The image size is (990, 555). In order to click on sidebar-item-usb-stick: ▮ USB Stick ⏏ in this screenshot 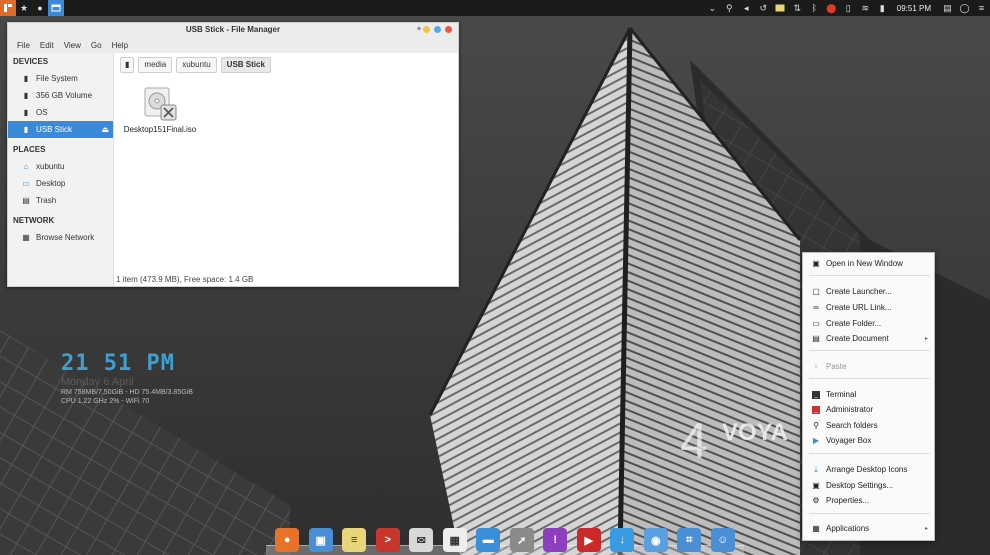, I will do `click(60, 129)`.